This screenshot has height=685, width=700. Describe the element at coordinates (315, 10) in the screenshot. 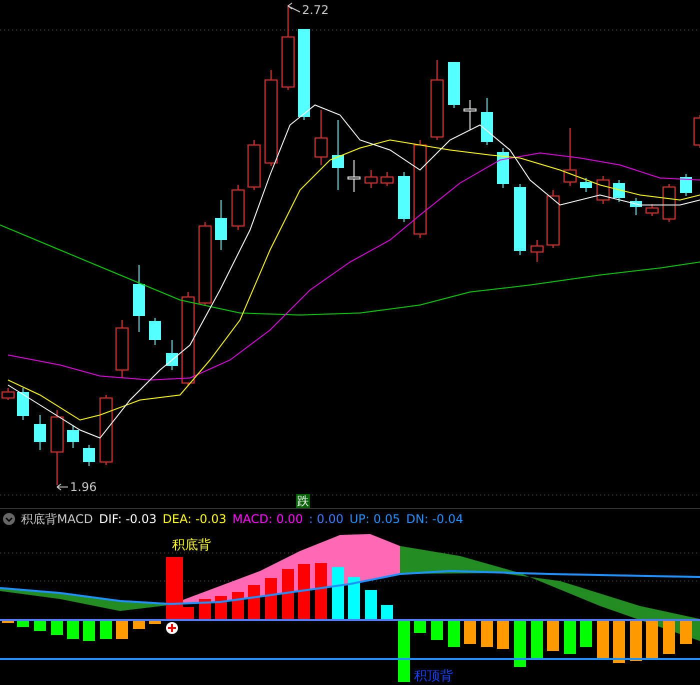

I see `high-price-label: 2.72` at that location.